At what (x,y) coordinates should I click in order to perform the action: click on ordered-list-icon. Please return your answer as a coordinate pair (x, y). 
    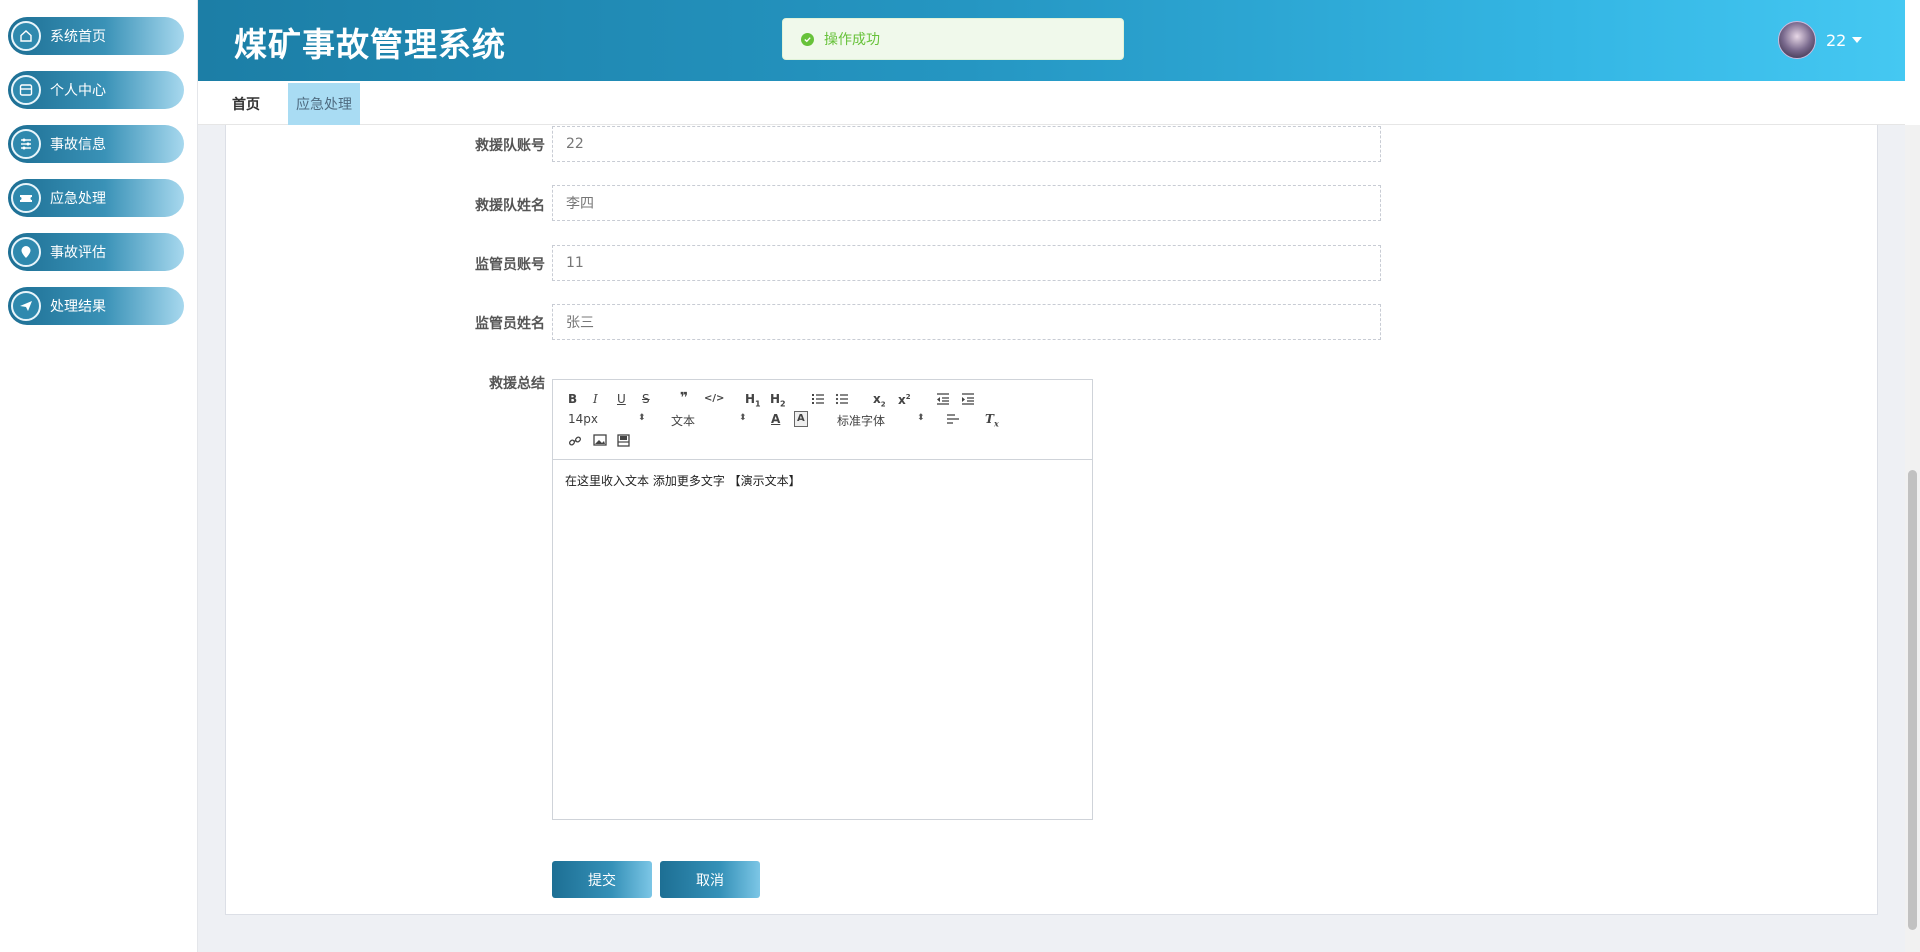
    Looking at the image, I should click on (818, 400).